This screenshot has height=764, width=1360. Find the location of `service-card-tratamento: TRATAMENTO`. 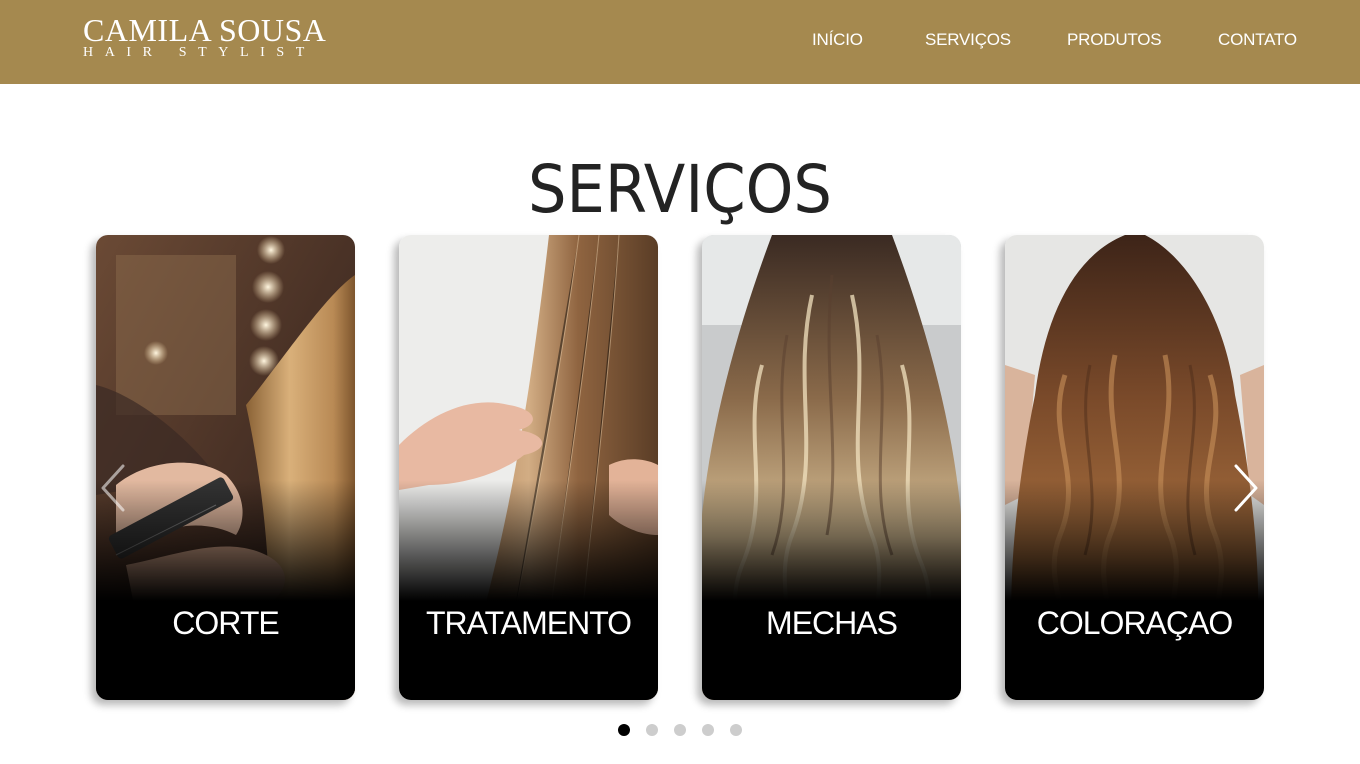

service-card-tratamento: TRATAMENTO is located at coordinates (528, 467).